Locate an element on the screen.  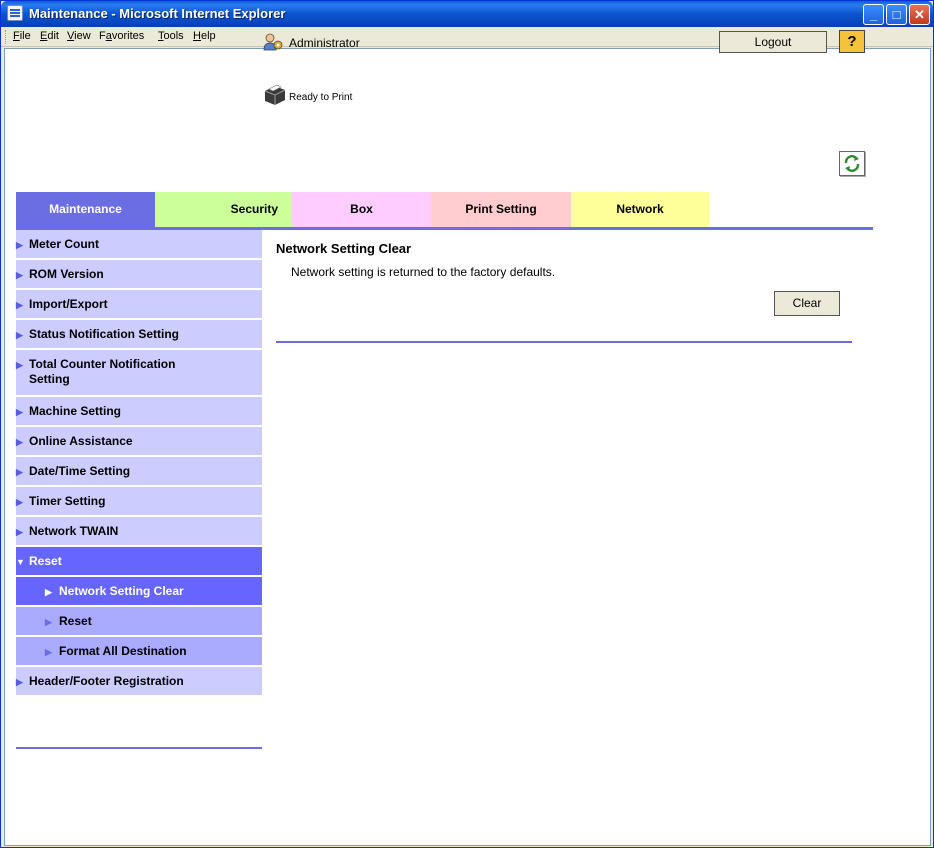
menu-favorites: Favorites is located at coordinates (121, 36).